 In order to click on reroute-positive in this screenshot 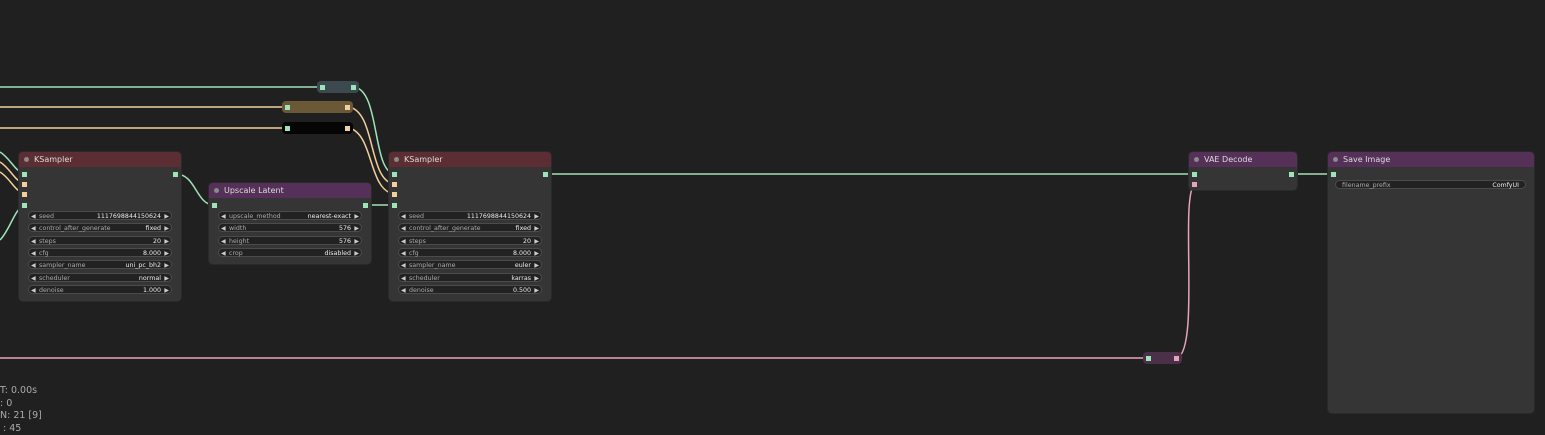, I will do `click(317, 107)`.